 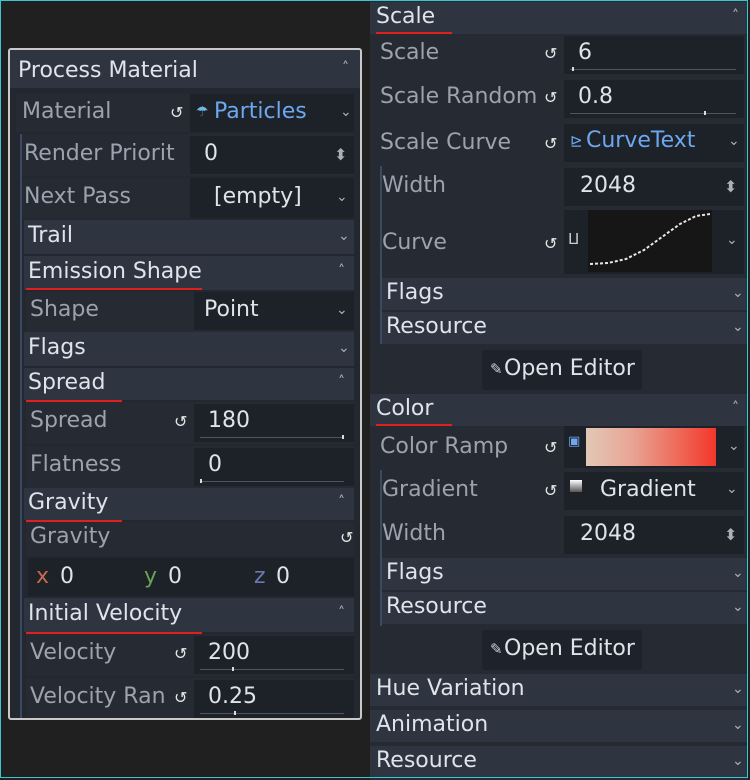 What do you see at coordinates (283, 576) in the screenshot?
I see `gravity-z-value: 0` at bounding box center [283, 576].